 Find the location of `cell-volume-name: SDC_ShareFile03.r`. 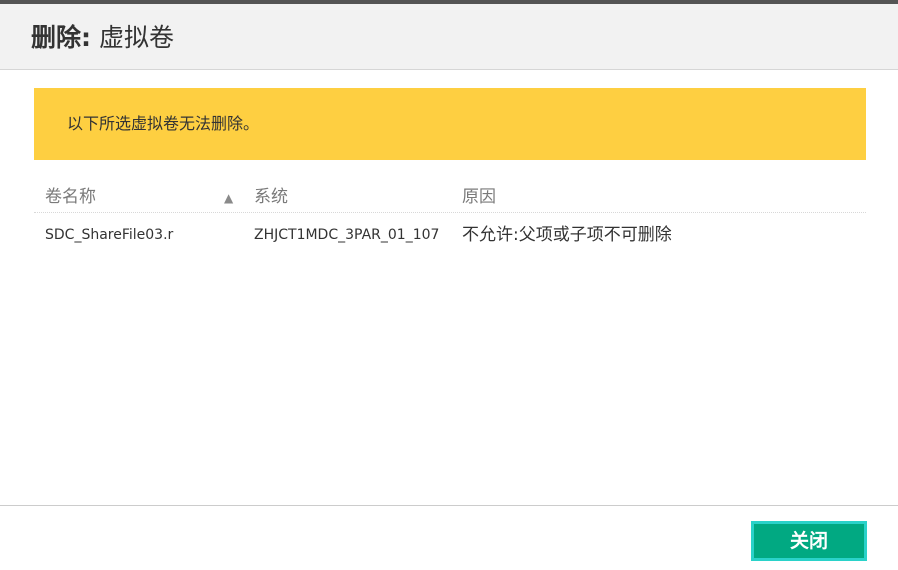

cell-volume-name: SDC_ShareFile03.r is located at coordinates (109, 235).